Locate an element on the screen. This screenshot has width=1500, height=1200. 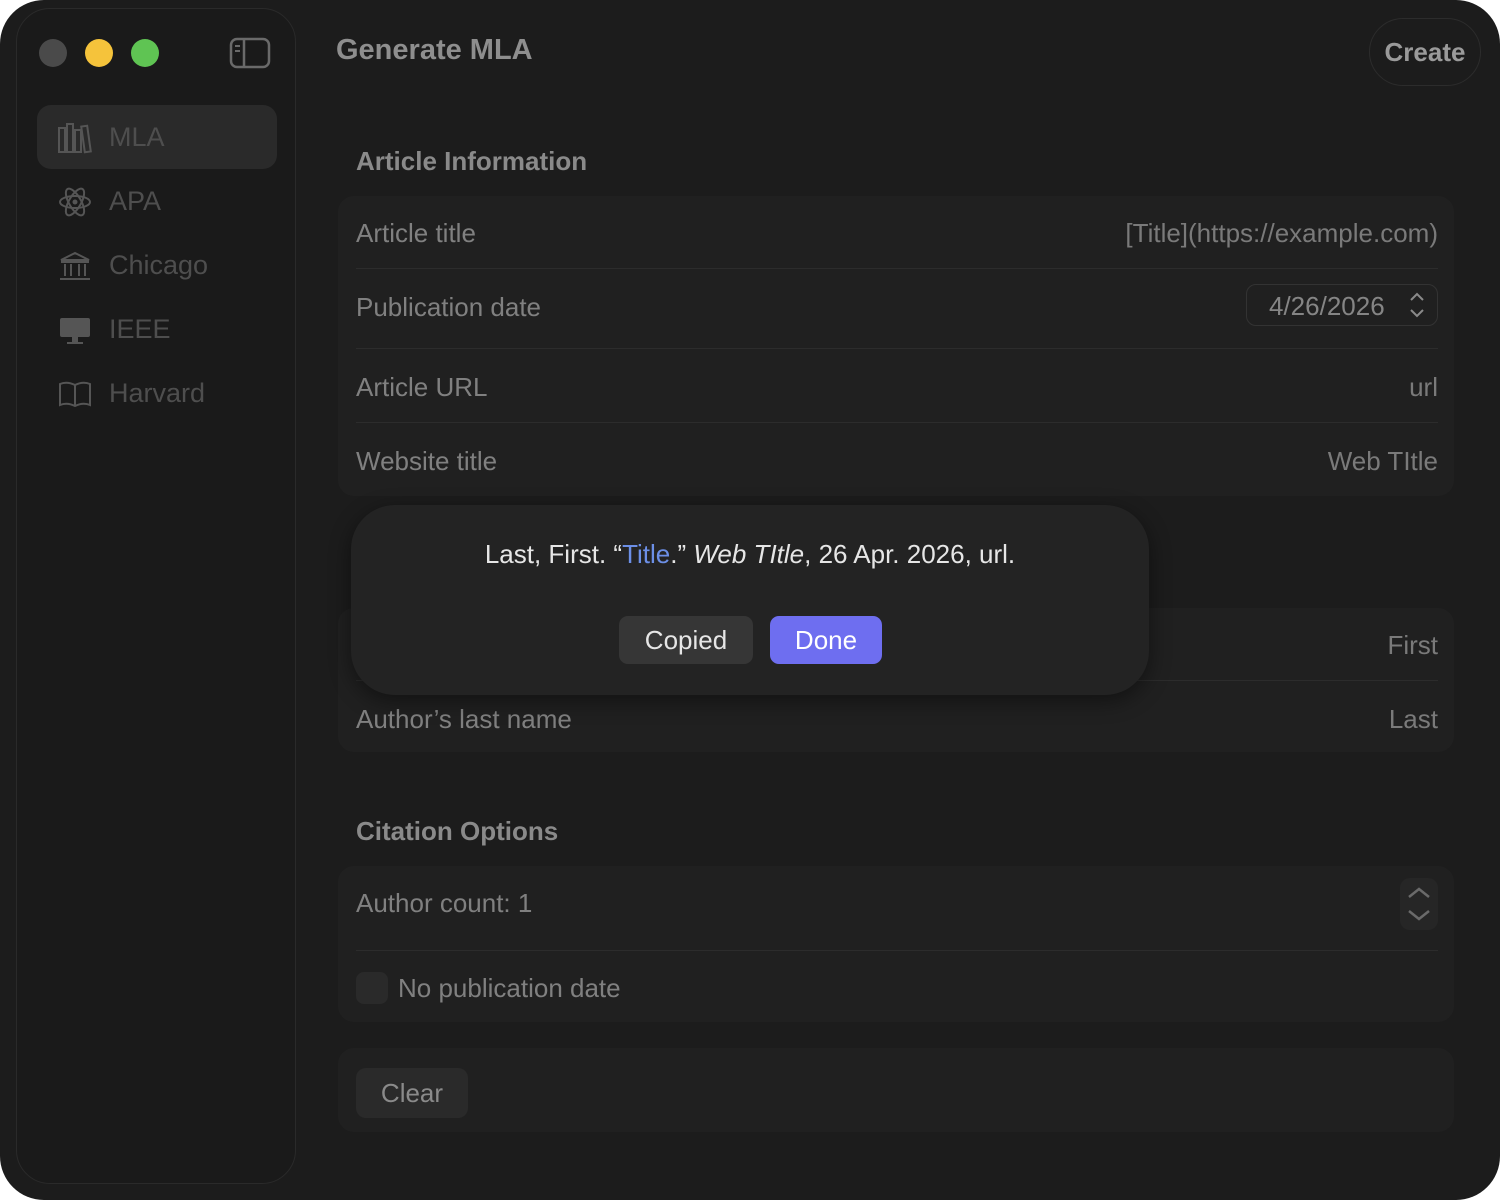
sidebar-item-harvard: Harvard is located at coordinates (157, 393).